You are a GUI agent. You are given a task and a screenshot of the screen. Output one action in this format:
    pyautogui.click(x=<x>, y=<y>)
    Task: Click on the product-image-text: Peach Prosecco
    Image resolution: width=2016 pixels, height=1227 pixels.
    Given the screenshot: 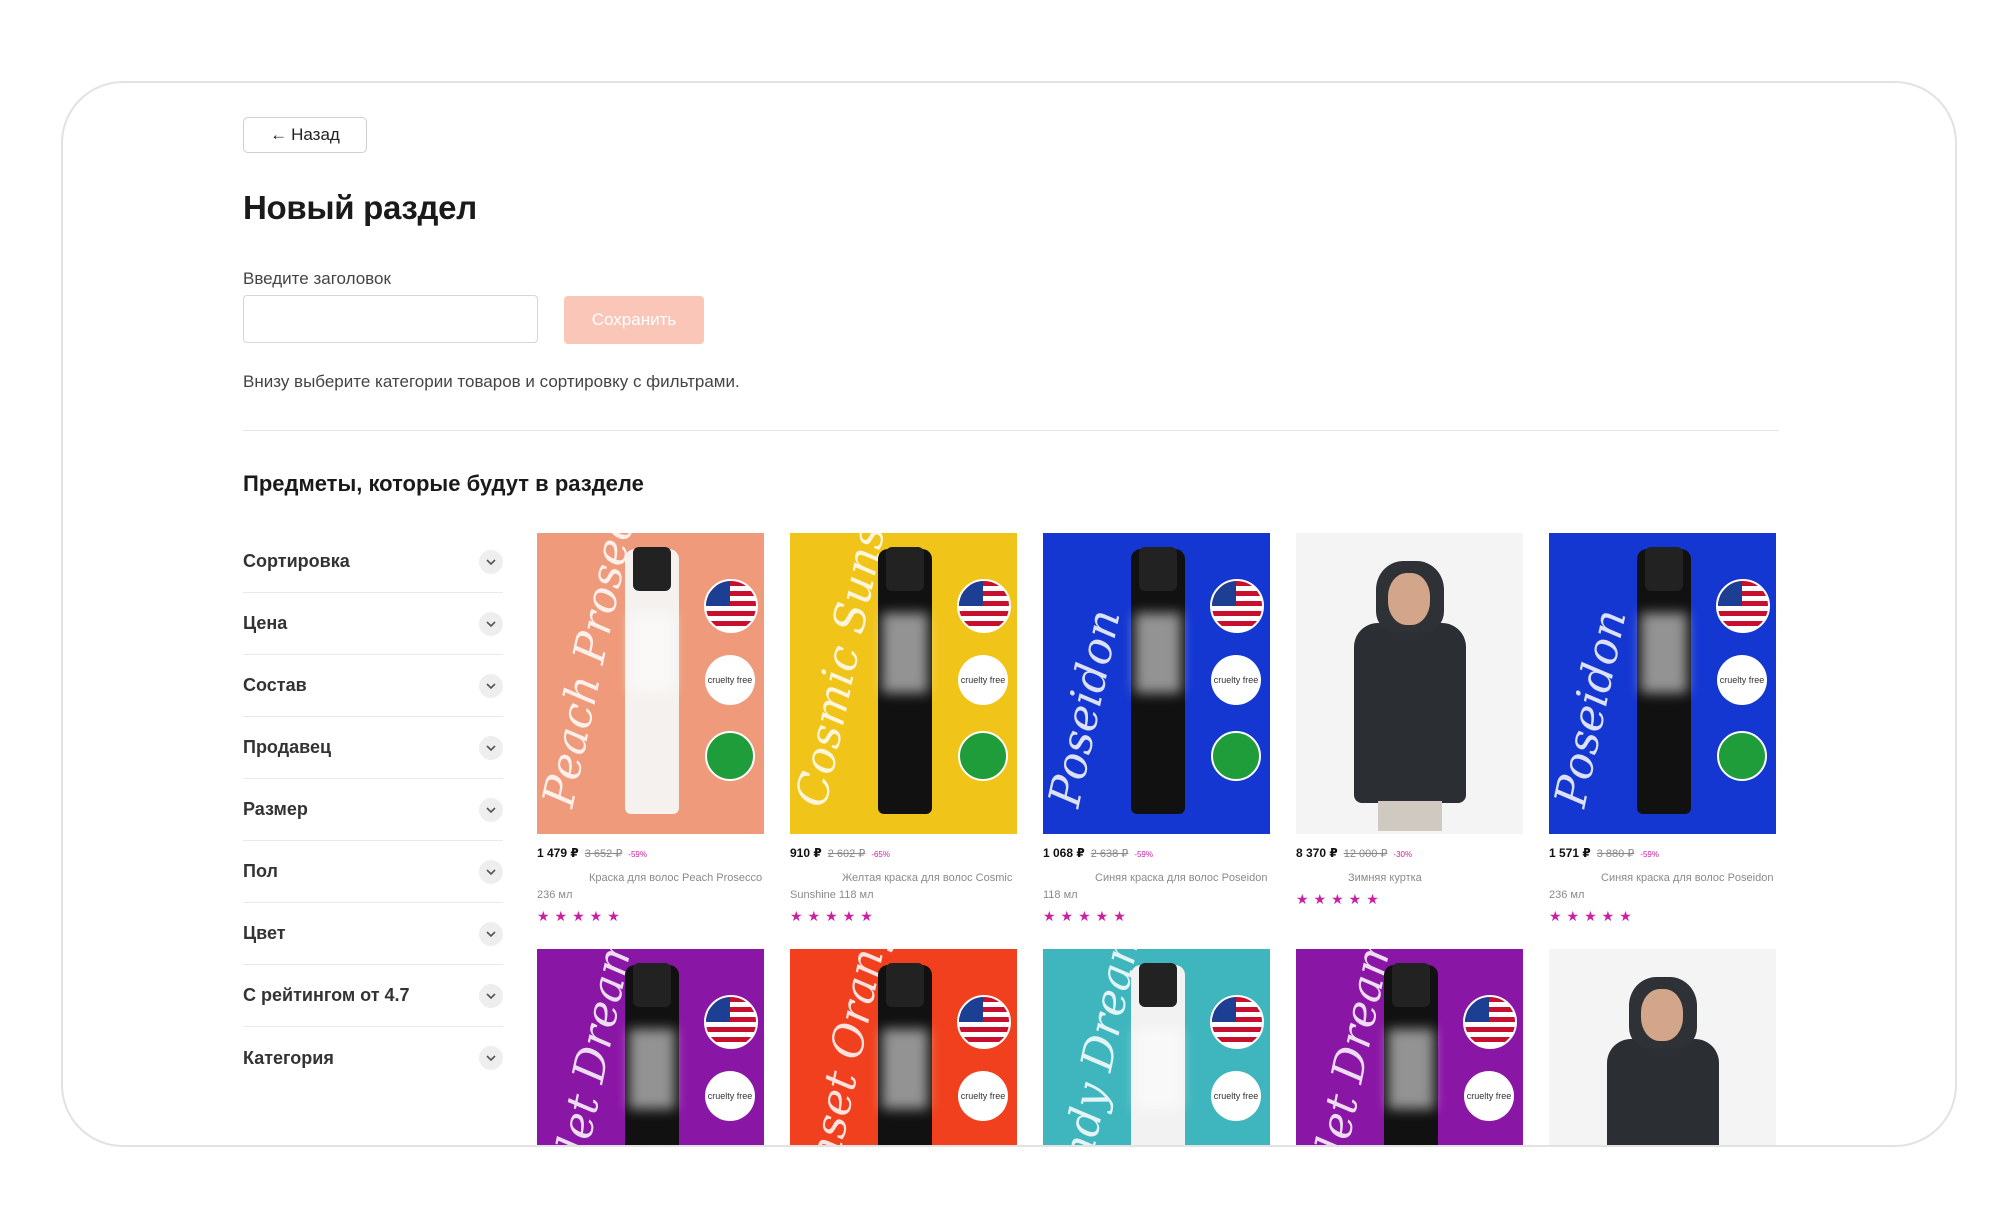 What is the action you would take?
    pyautogui.click(x=596, y=672)
    